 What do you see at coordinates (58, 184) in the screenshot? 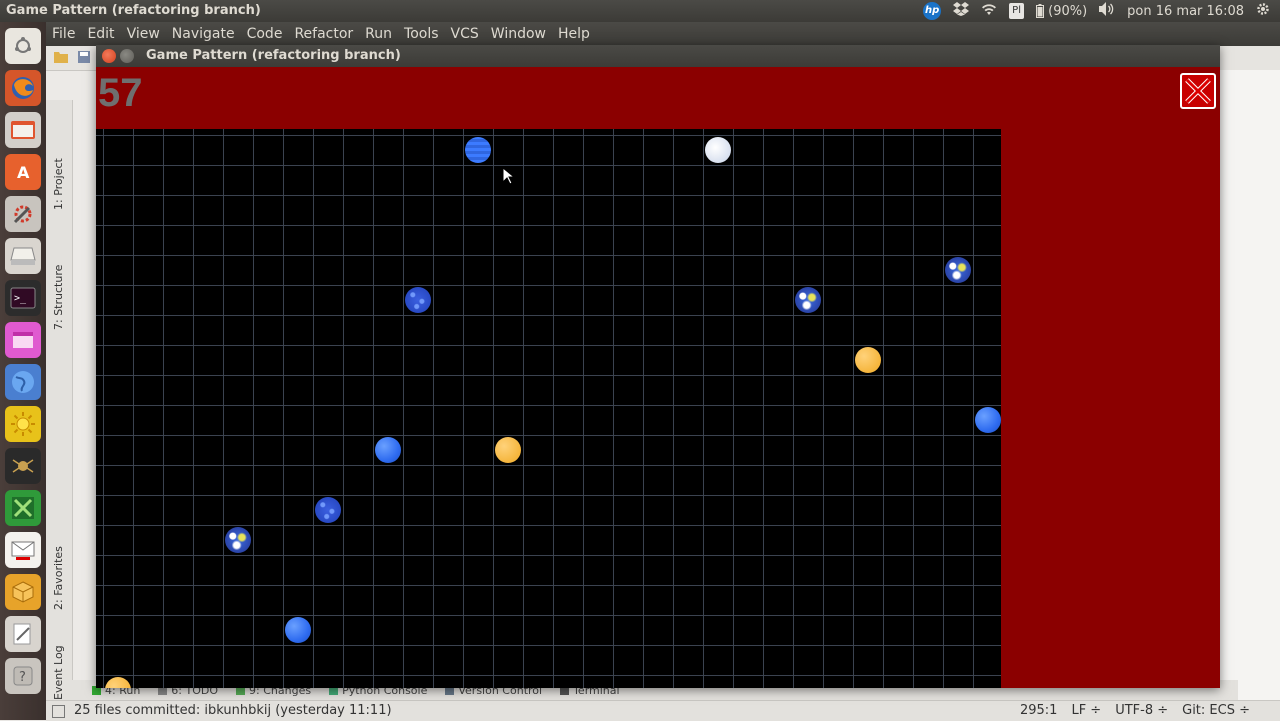
I see `tool-tab-project: 1: Project` at bounding box center [58, 184].